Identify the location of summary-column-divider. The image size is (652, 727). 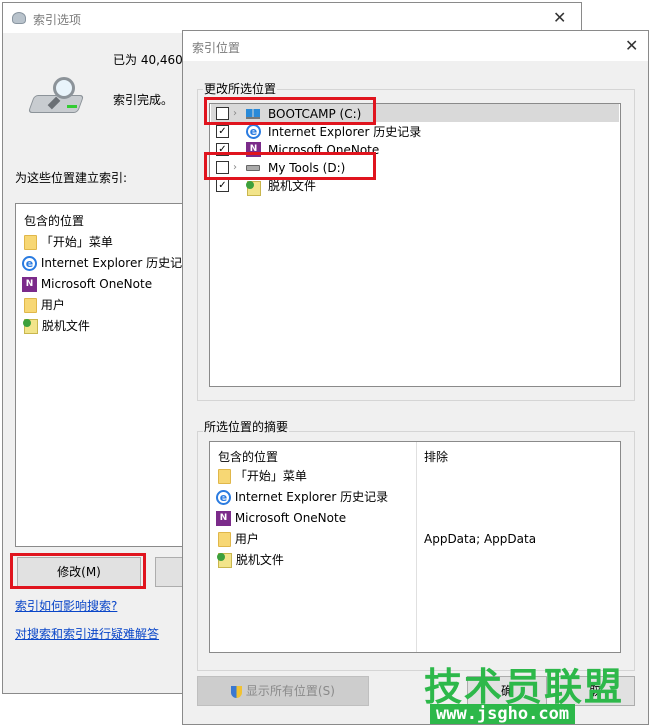
(416, 547).